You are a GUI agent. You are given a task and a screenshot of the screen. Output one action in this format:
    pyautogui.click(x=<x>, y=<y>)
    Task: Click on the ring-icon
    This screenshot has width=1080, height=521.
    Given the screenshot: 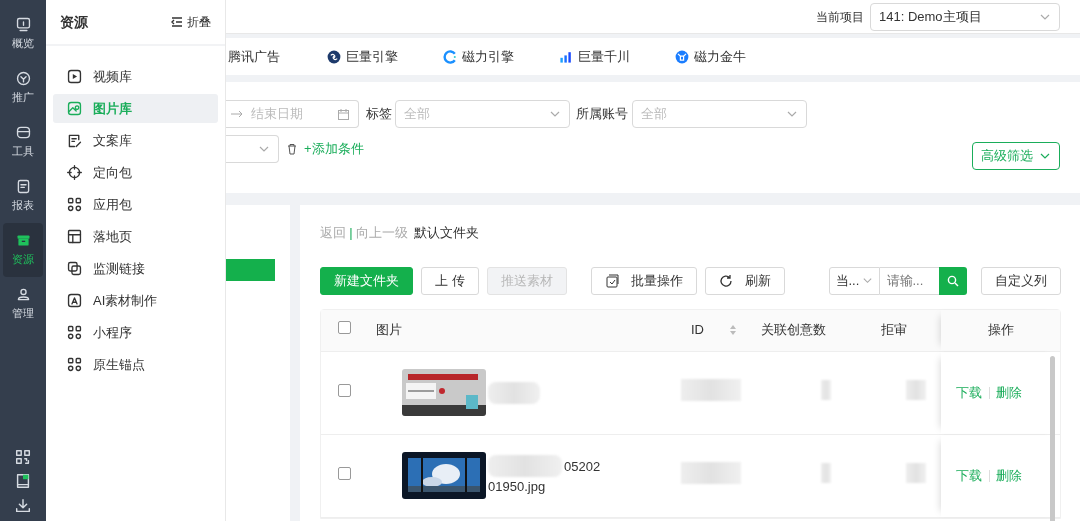 What is the action you would take?
    pyautogui.click(x=450, y=56)
    